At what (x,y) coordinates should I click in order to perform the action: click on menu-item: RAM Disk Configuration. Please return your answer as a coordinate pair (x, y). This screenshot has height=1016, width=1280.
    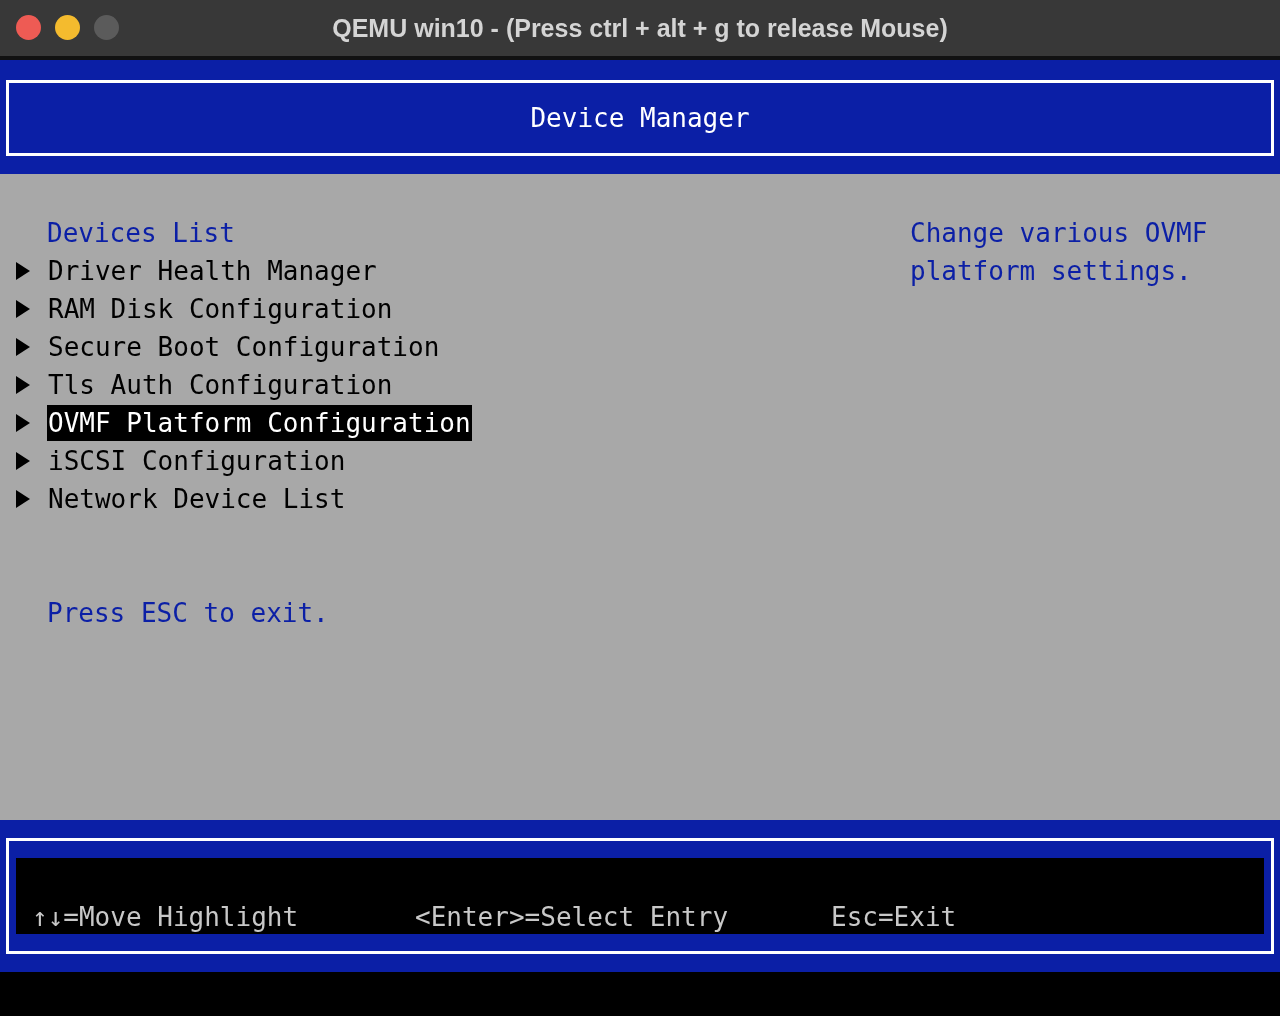
    Looking at the image, I should click on (220, 309).